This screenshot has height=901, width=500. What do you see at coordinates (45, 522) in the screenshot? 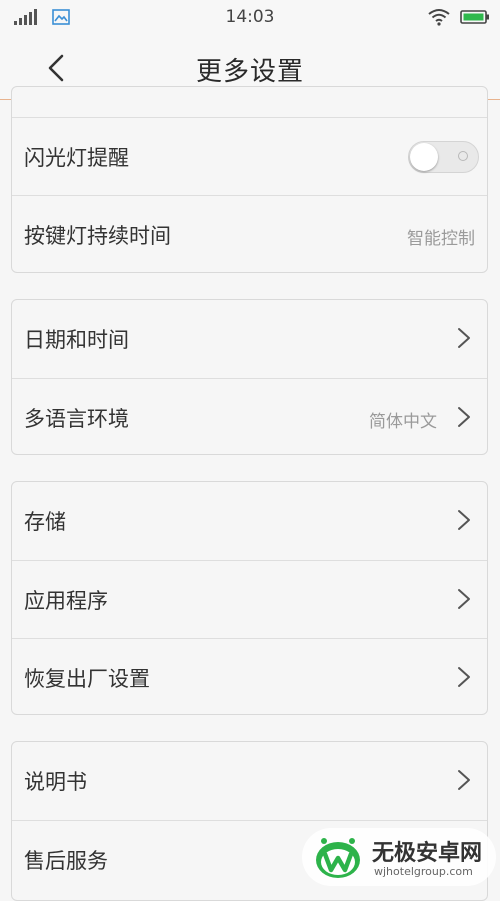
I see `settings-row-label: 存储` at bounding box center [45, 522].